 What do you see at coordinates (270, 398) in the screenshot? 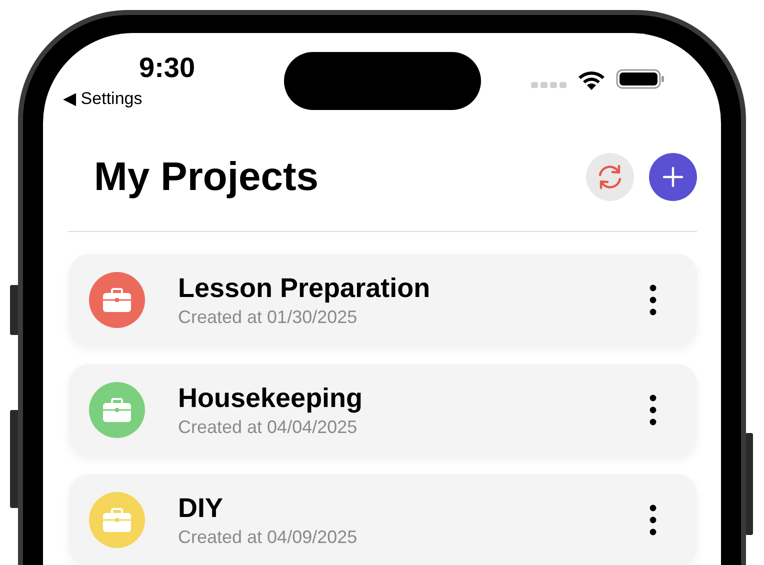
I see `project-name: Housekeeping` at bounding box center [270, 398].